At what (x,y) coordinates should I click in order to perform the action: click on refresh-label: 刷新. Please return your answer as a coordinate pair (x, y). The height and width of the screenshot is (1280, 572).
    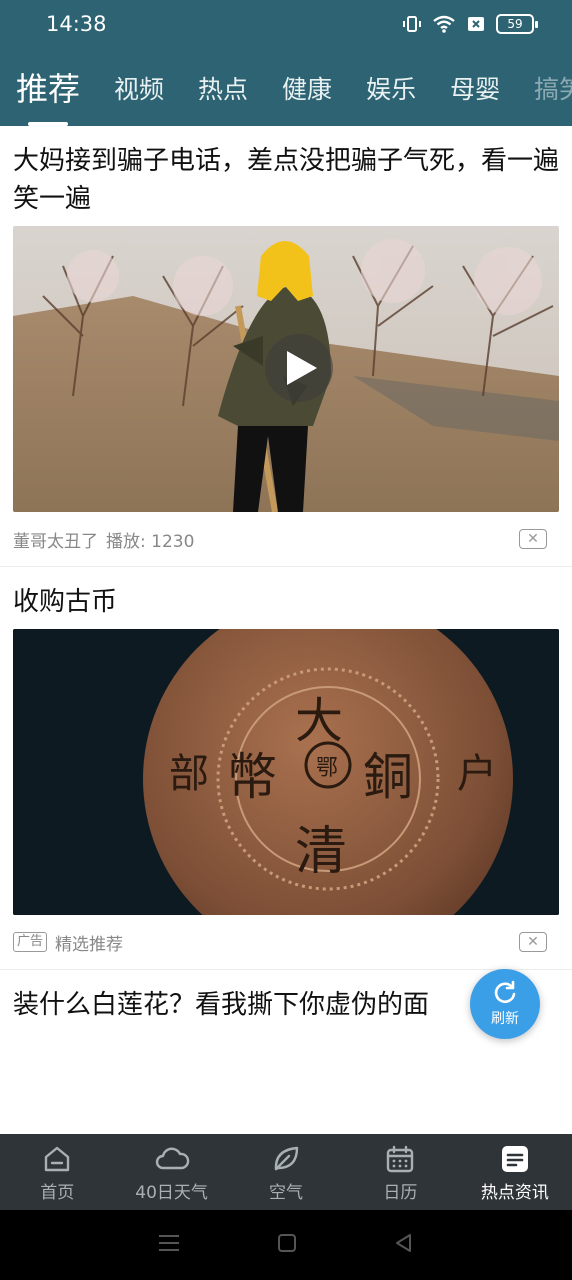
    Looking at the image, I should click on (505, 1019).